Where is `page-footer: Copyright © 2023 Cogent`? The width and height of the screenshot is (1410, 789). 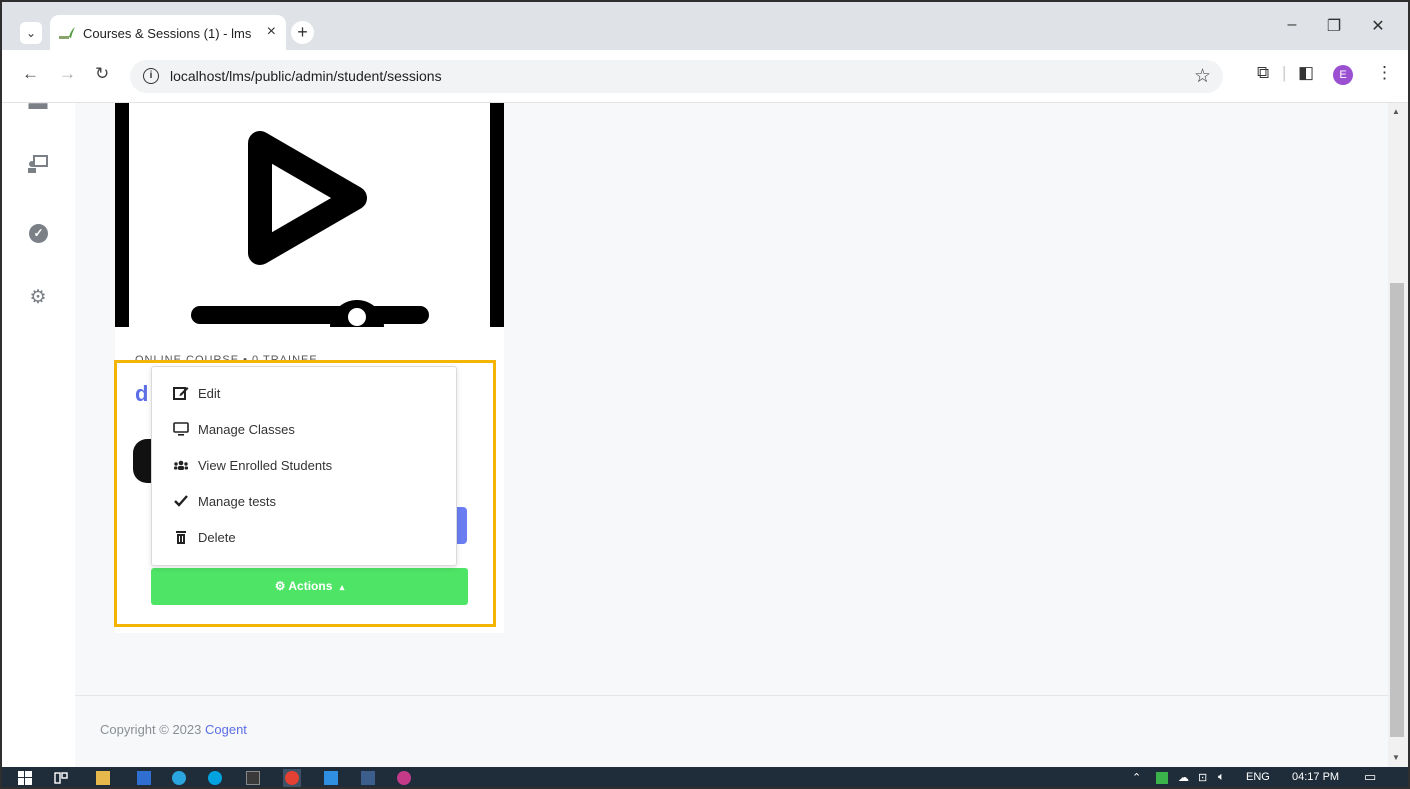
page-footer: Copyright © 2023 Cogent is located at coordinates (731, 731).